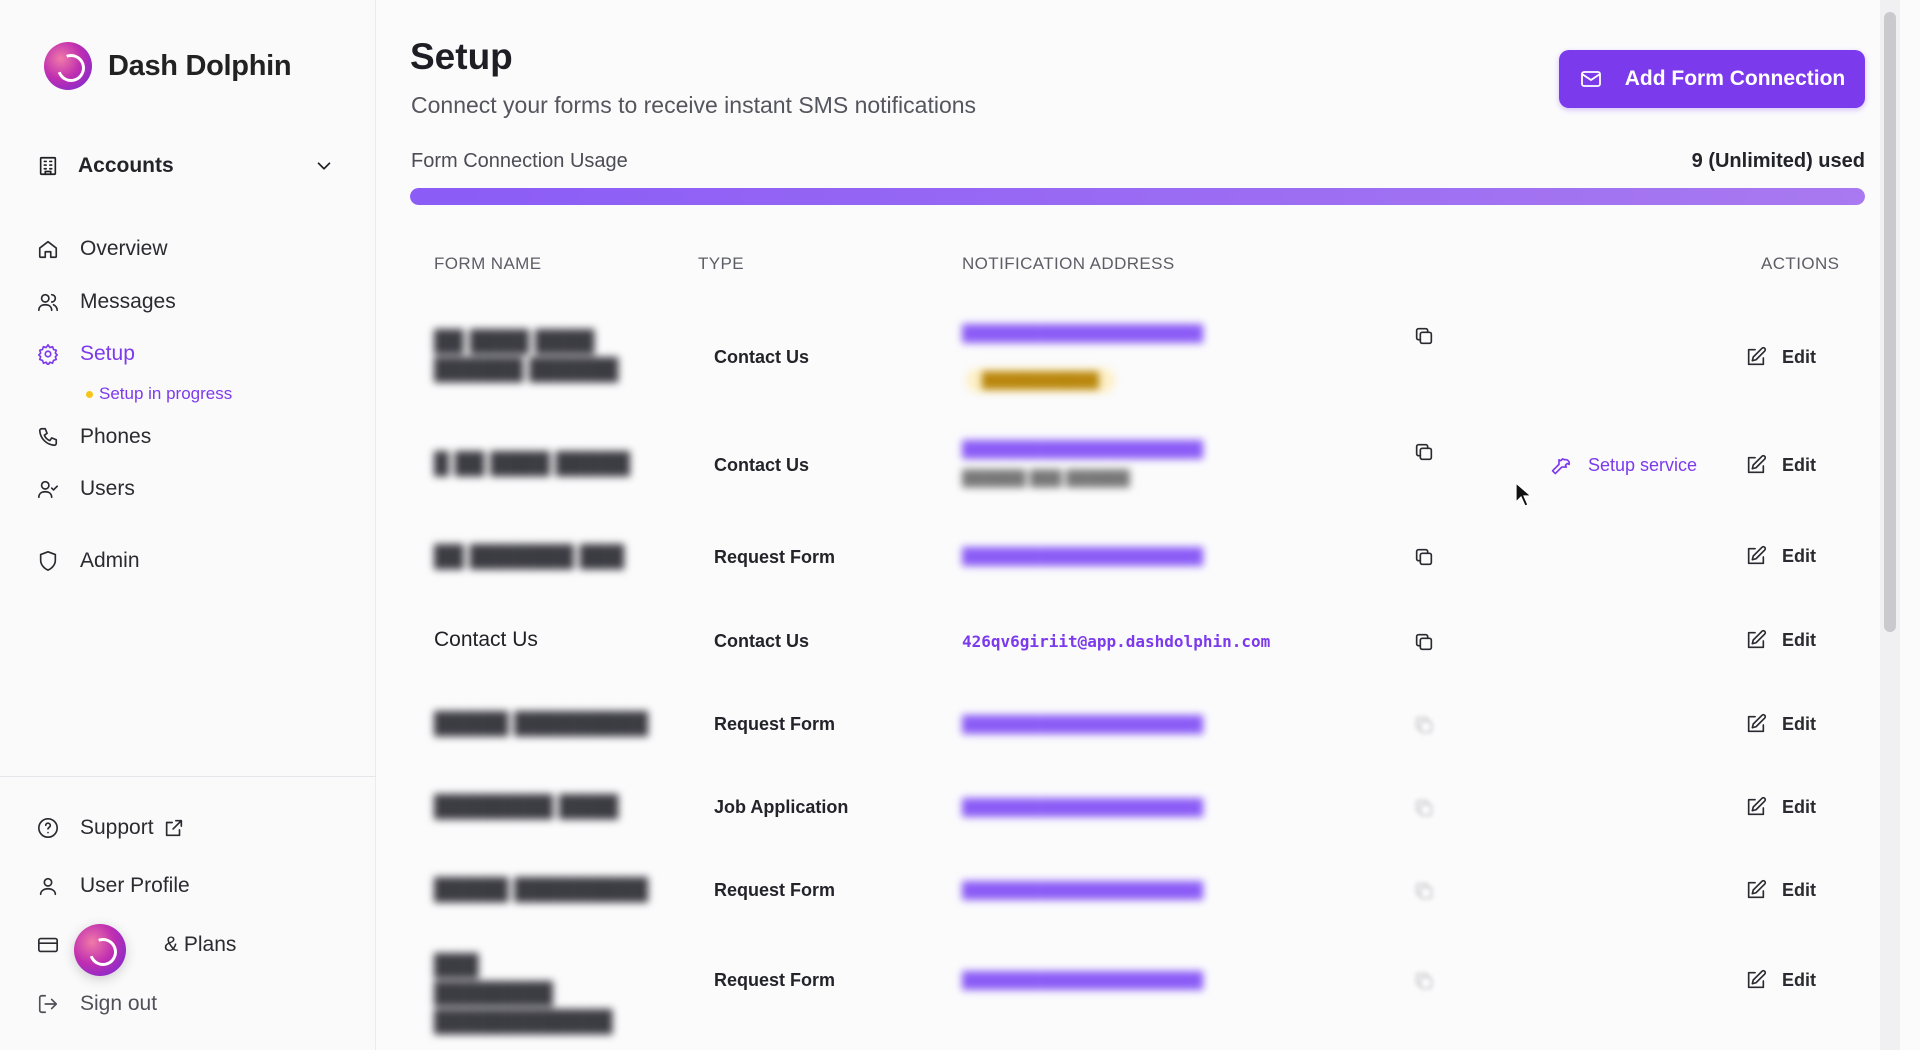 This screenshot has width=1920, height=1050. Describe the element at coordinates (200, 65) in the screenshot. I see `brand-name: Dash Dolphin` at that location.